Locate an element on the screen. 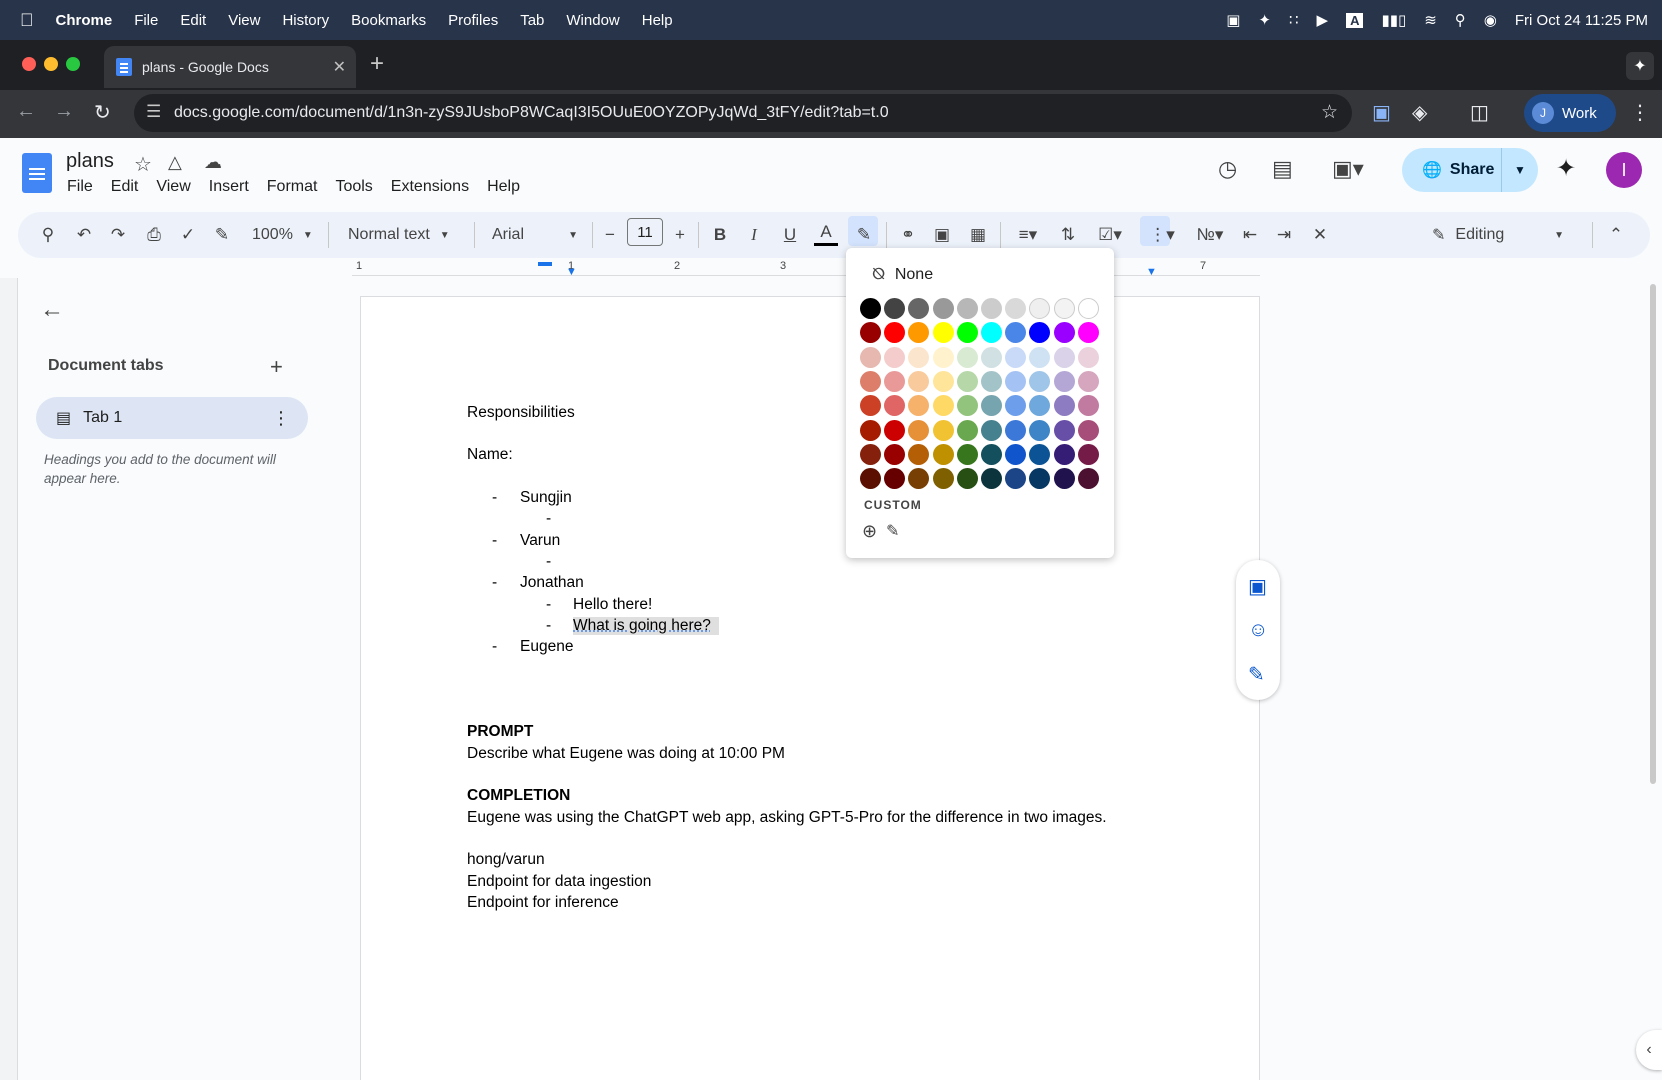 The image size is (1662, 1080). meet-video-icon: ▣▾ is located at coordinates (1348, 169).